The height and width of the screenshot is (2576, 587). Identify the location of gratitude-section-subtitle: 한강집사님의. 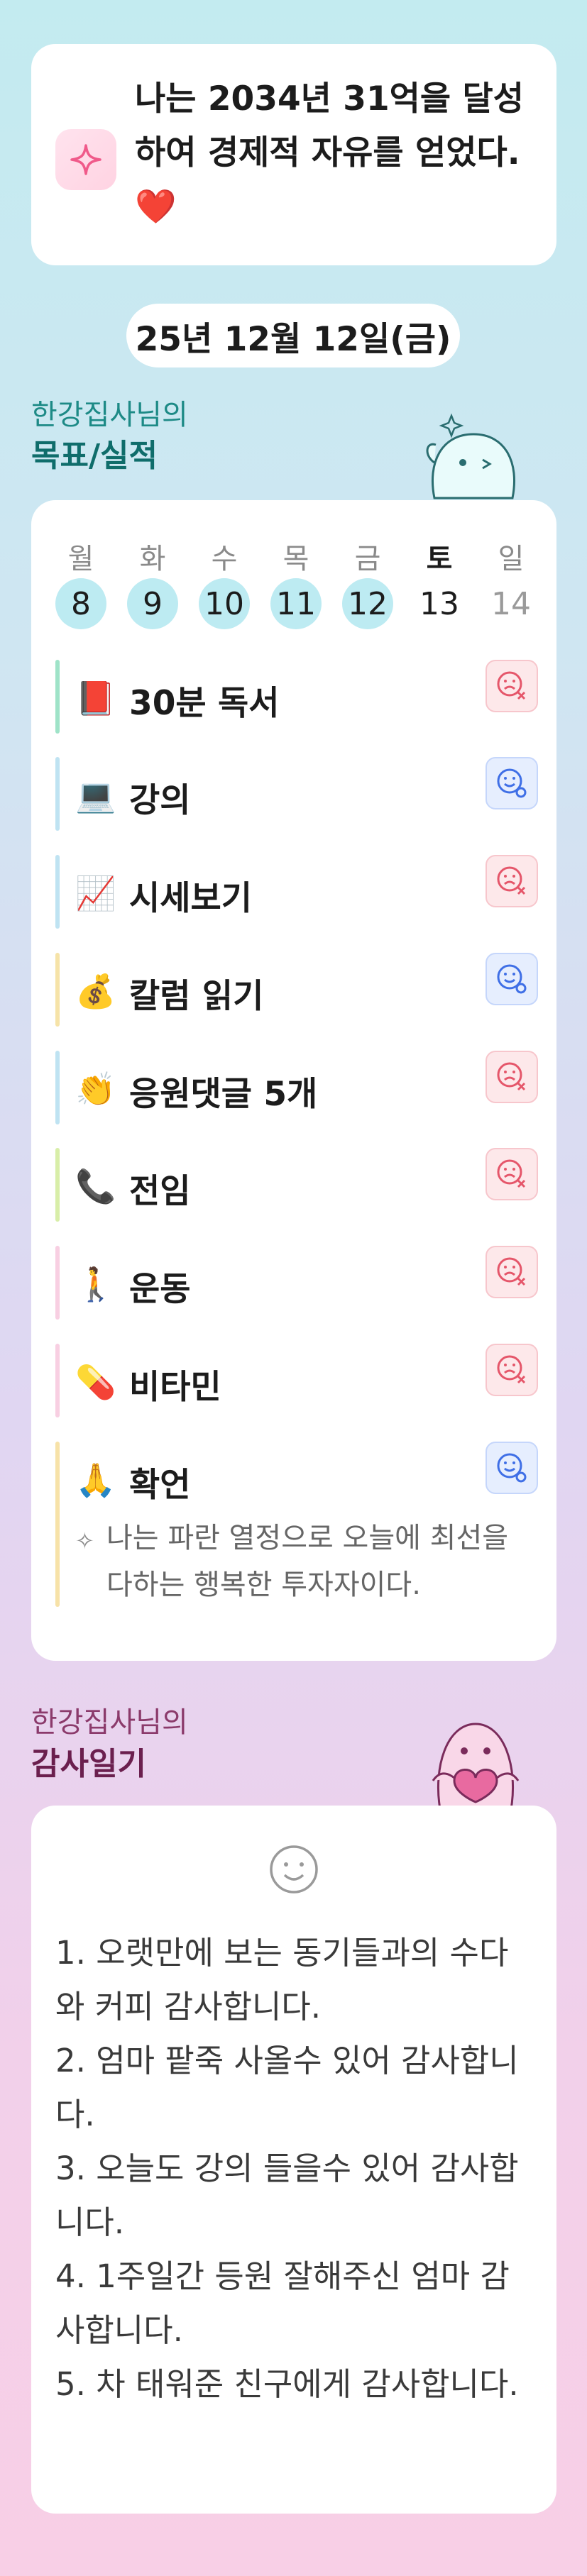
(110, 1722).